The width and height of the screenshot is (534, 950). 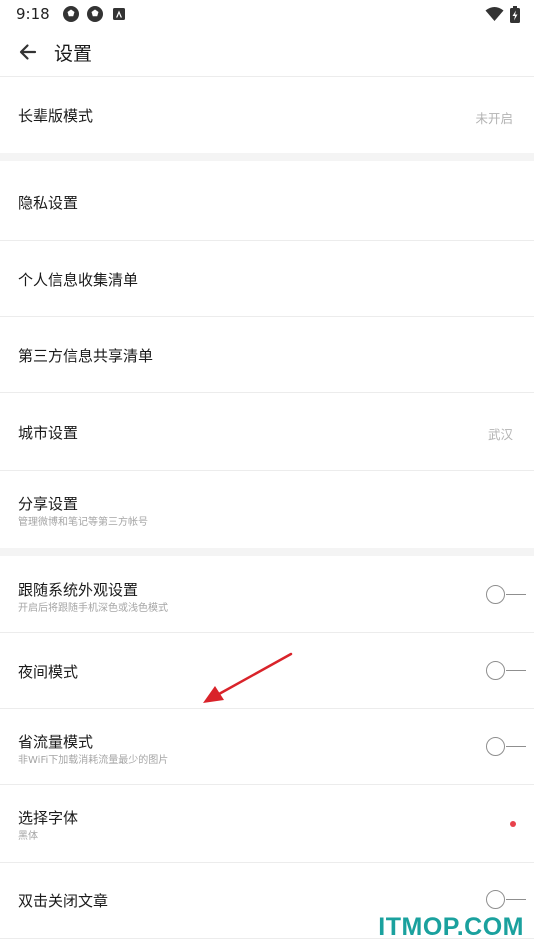 What do you see at coordinates (93, 760) in the screenshot?
I see `setting-subtitle: 非WiFi下加载消耗流量最少的图片` at bounding box center [93, 760].